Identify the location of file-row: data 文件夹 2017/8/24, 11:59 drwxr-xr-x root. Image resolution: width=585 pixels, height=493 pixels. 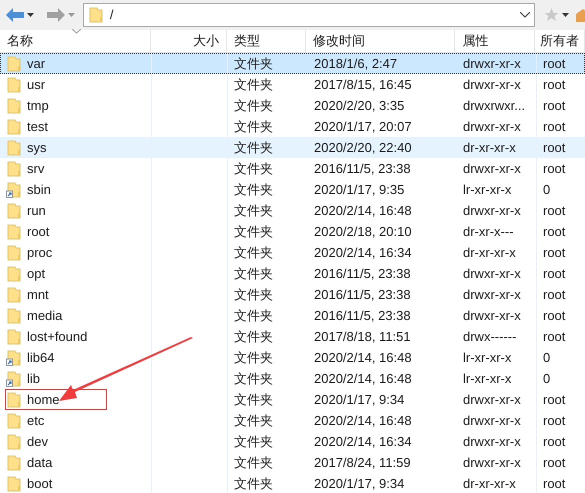
(292, 462).